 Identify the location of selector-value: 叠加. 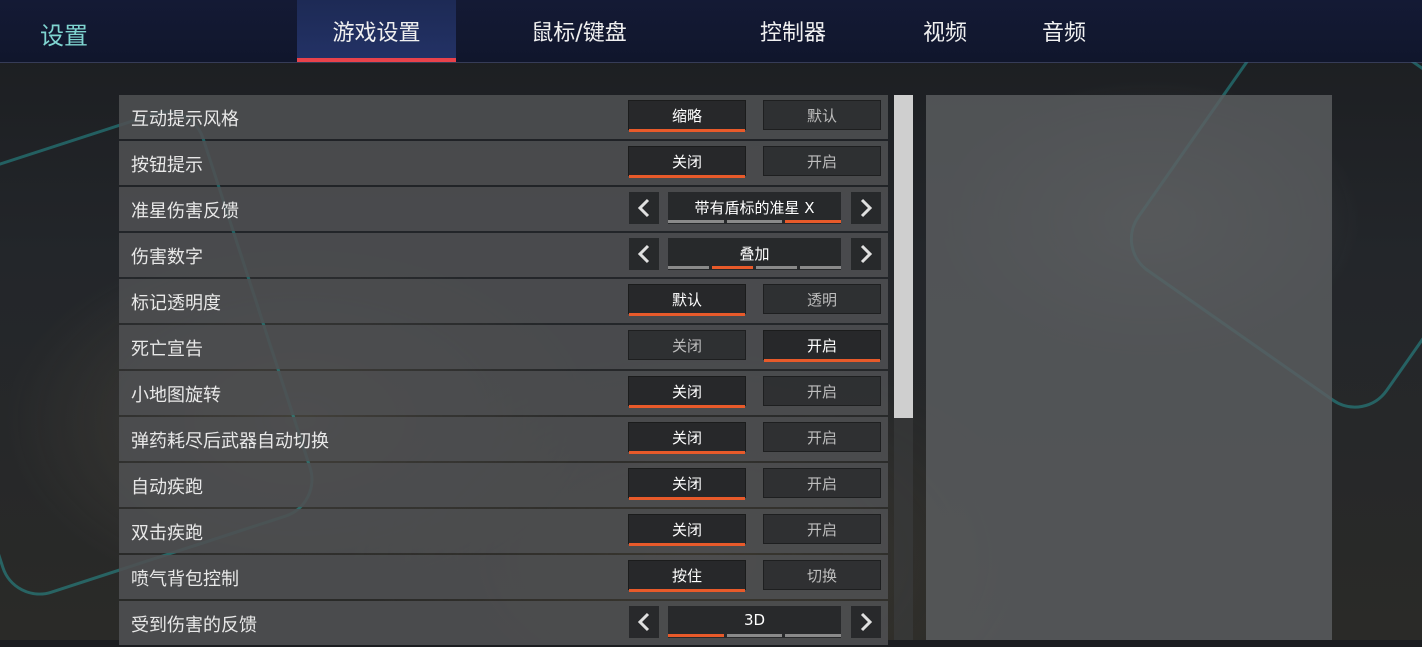
(754, 254).